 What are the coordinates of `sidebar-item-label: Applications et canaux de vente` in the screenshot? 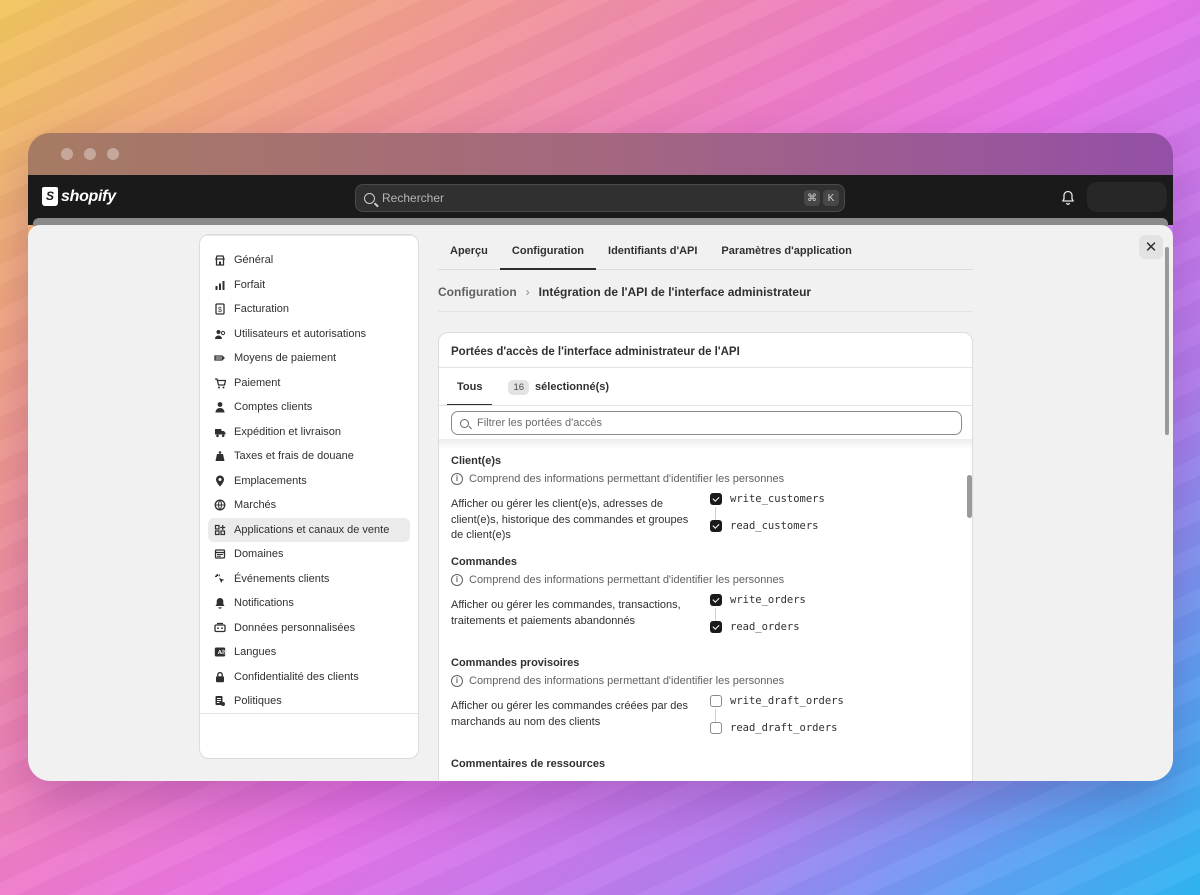 It's located at (312, 529).